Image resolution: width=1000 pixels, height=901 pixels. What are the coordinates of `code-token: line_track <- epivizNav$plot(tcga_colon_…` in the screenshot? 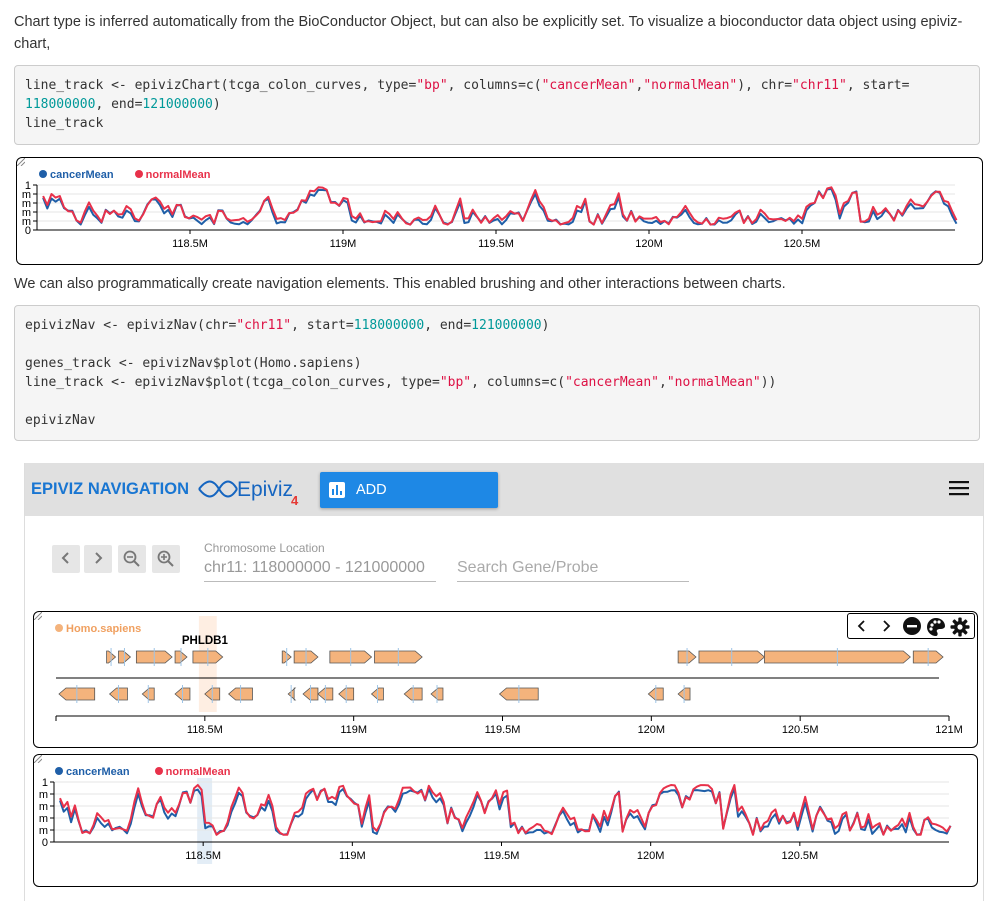 It's located at (232, 382).